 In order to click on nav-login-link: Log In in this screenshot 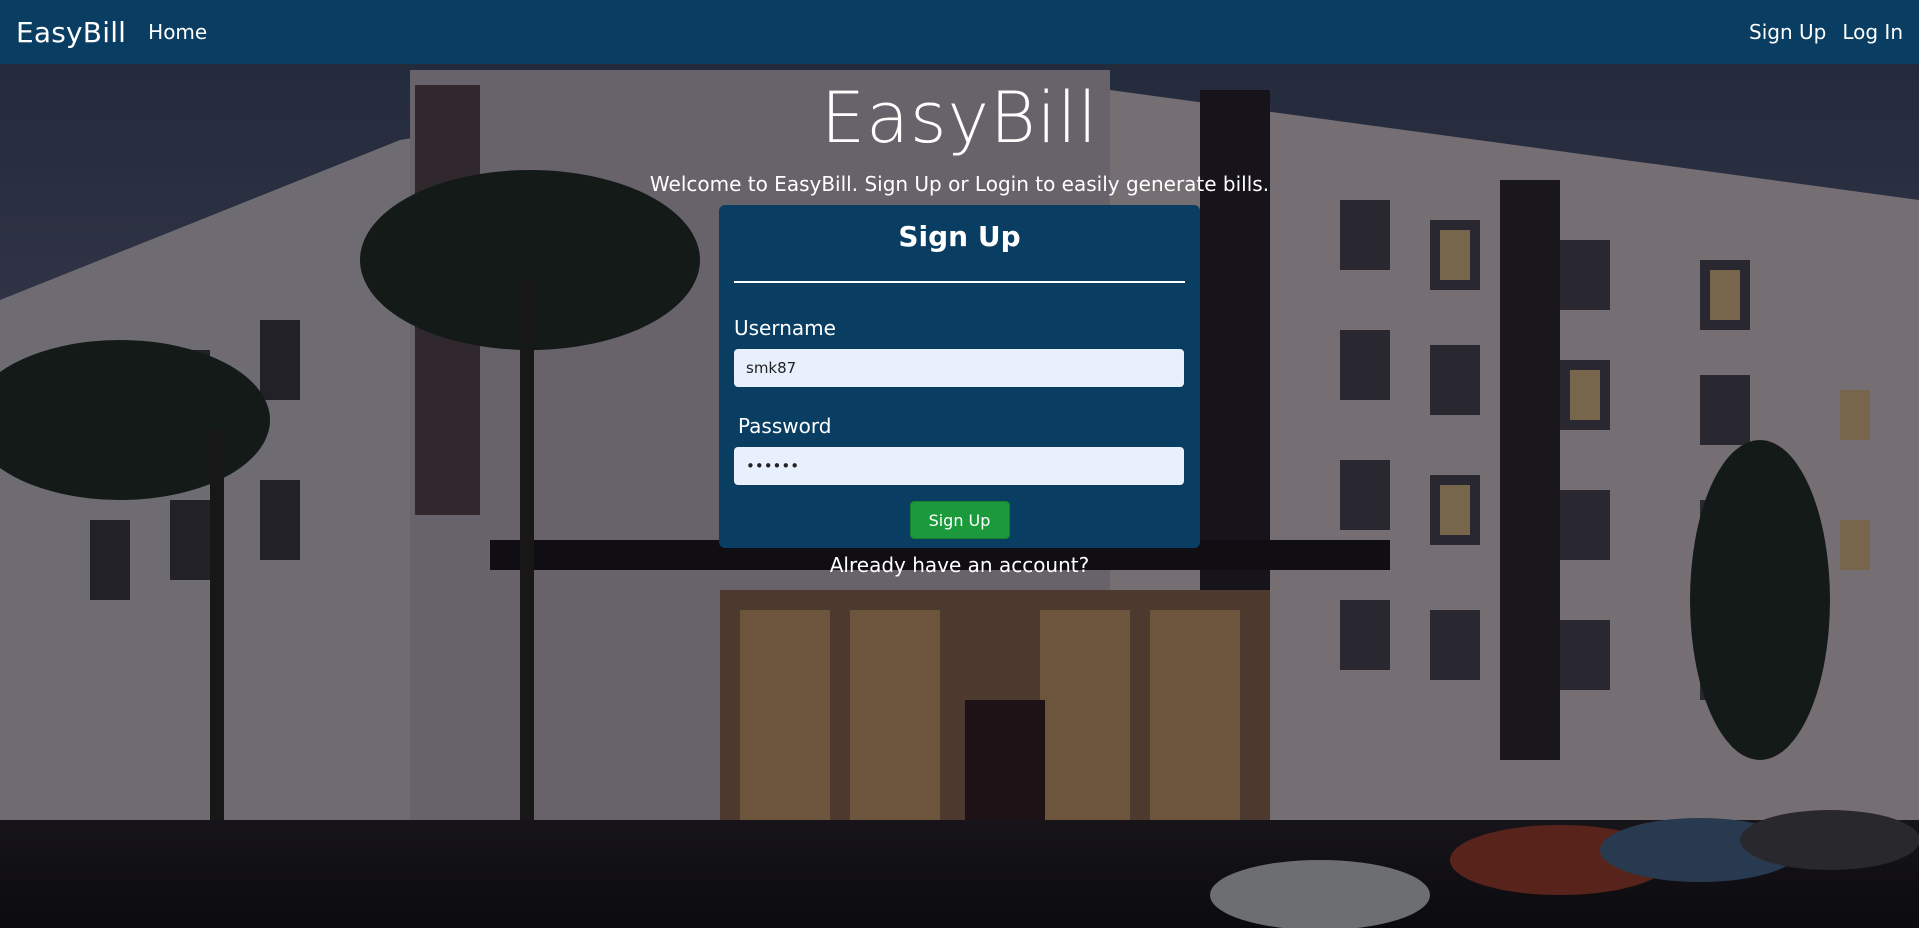, I will do `click(1872, 32)`.